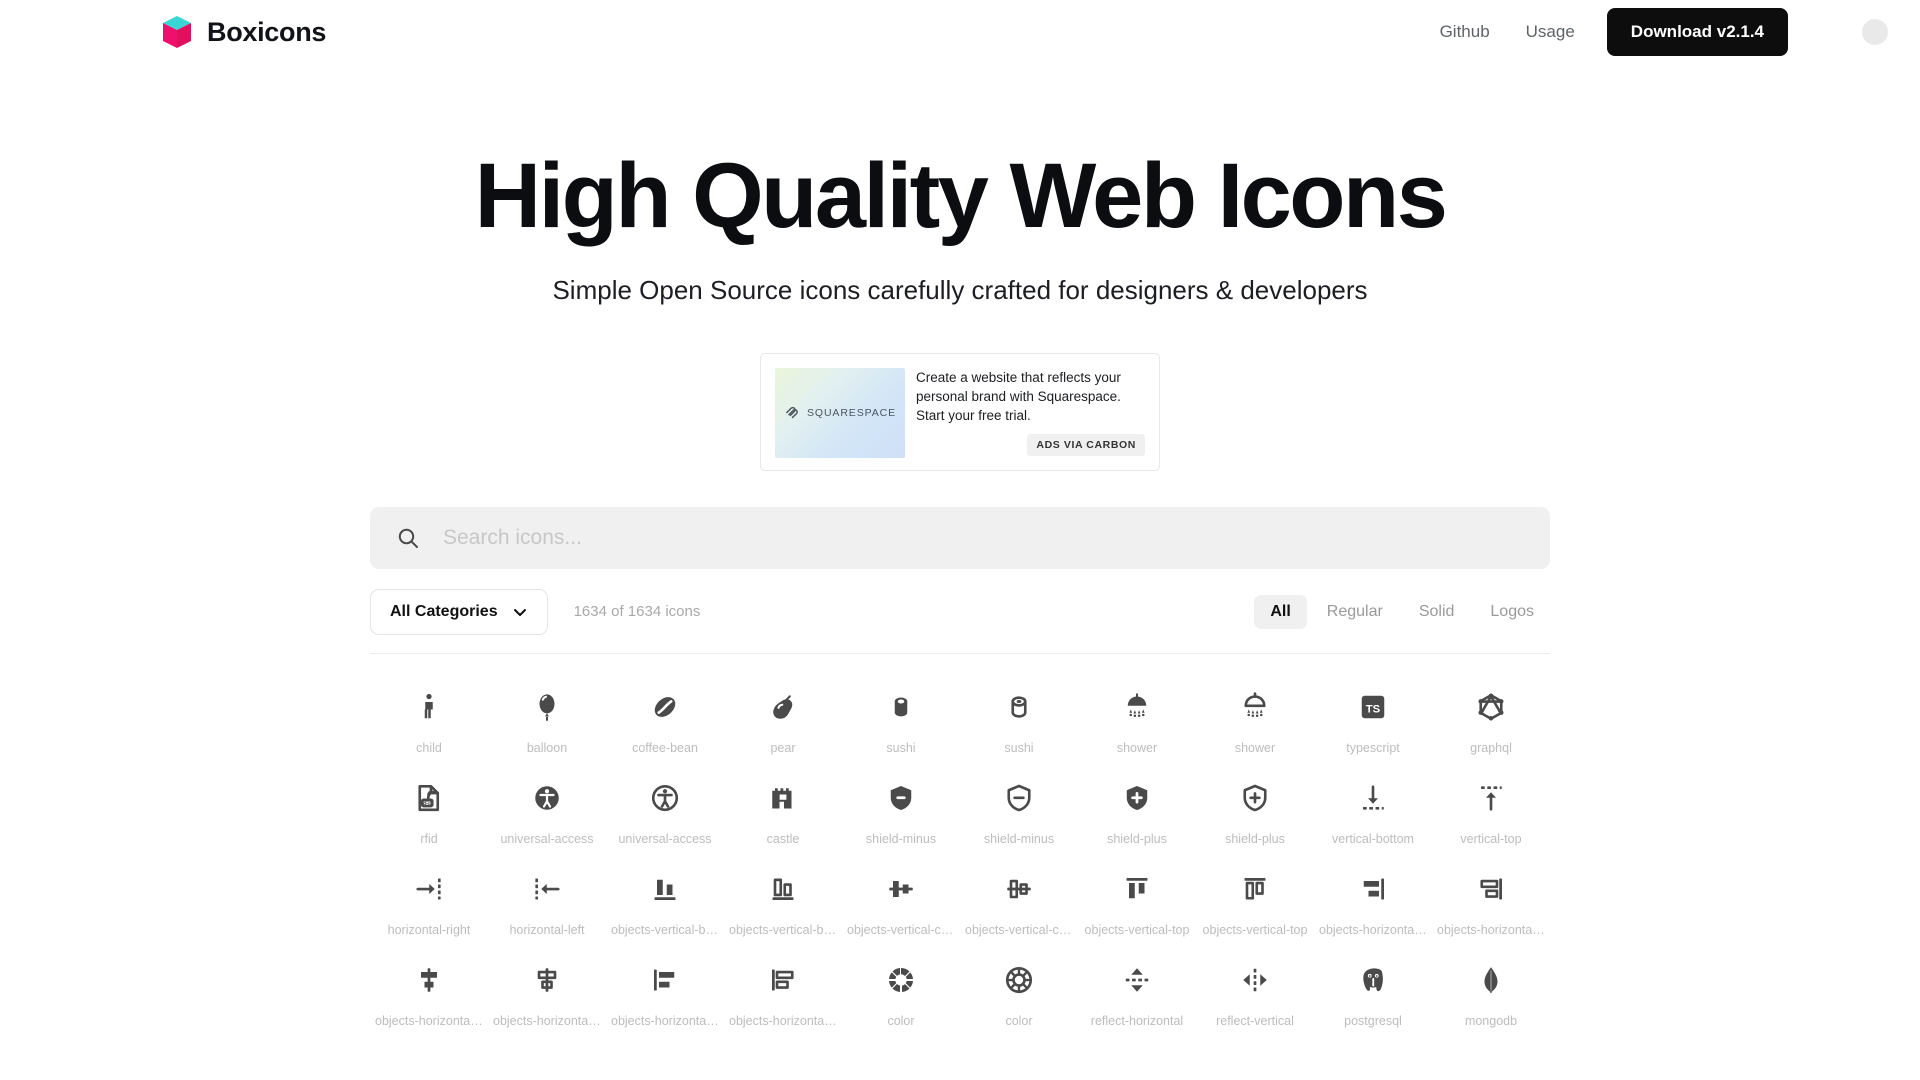  I want to click on icon-cell: pear, so click(783, 721).